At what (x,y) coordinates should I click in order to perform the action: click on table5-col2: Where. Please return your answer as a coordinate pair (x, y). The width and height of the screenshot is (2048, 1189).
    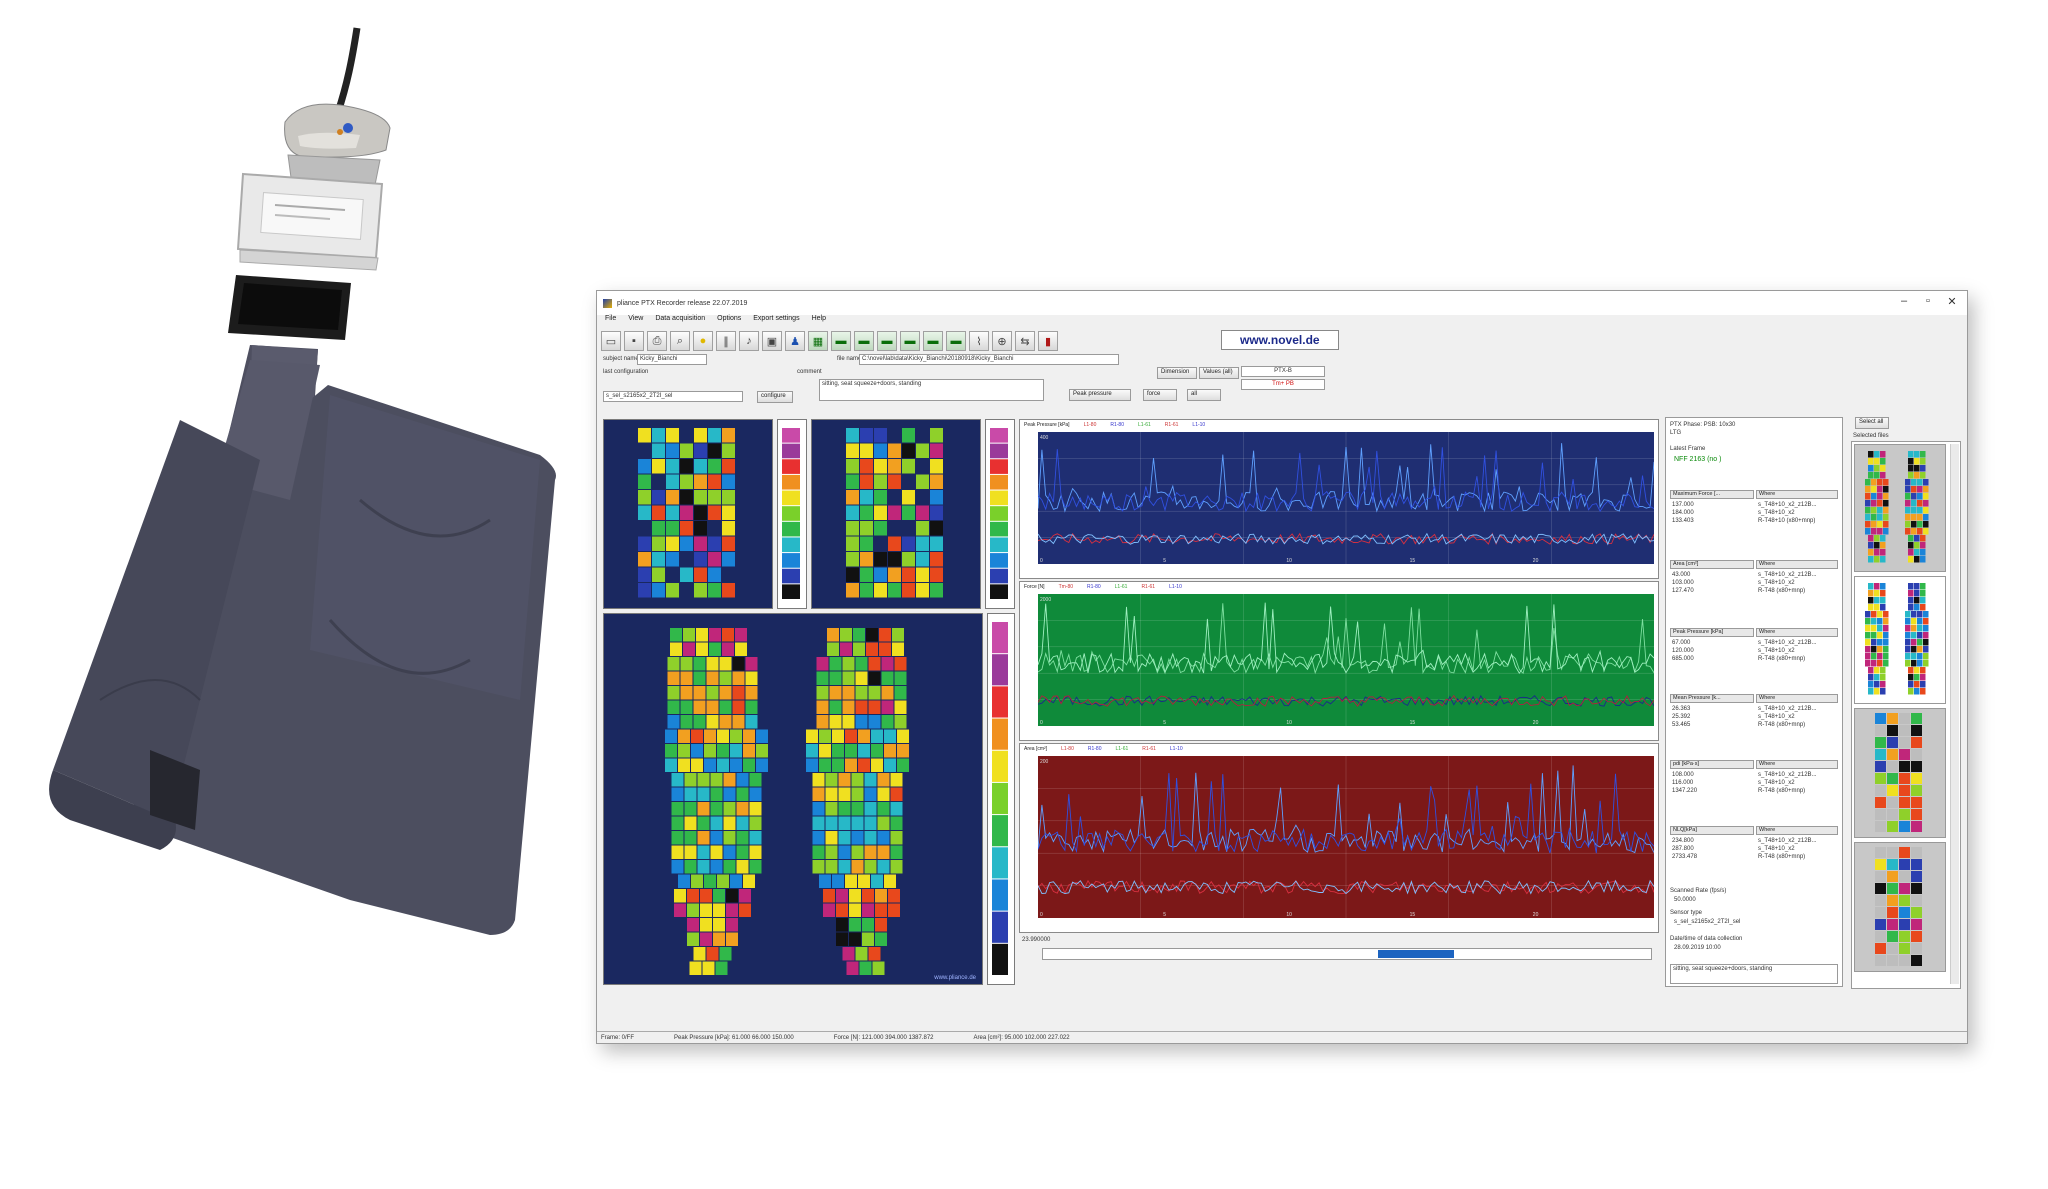
    Looking at the image, I should click on (1797, 764).